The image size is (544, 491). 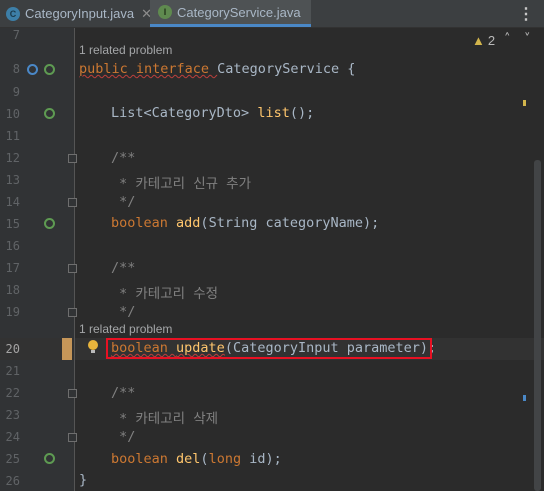 I want to click on code-line-8: public interface CategoryService {, so click(x=217, y=69).